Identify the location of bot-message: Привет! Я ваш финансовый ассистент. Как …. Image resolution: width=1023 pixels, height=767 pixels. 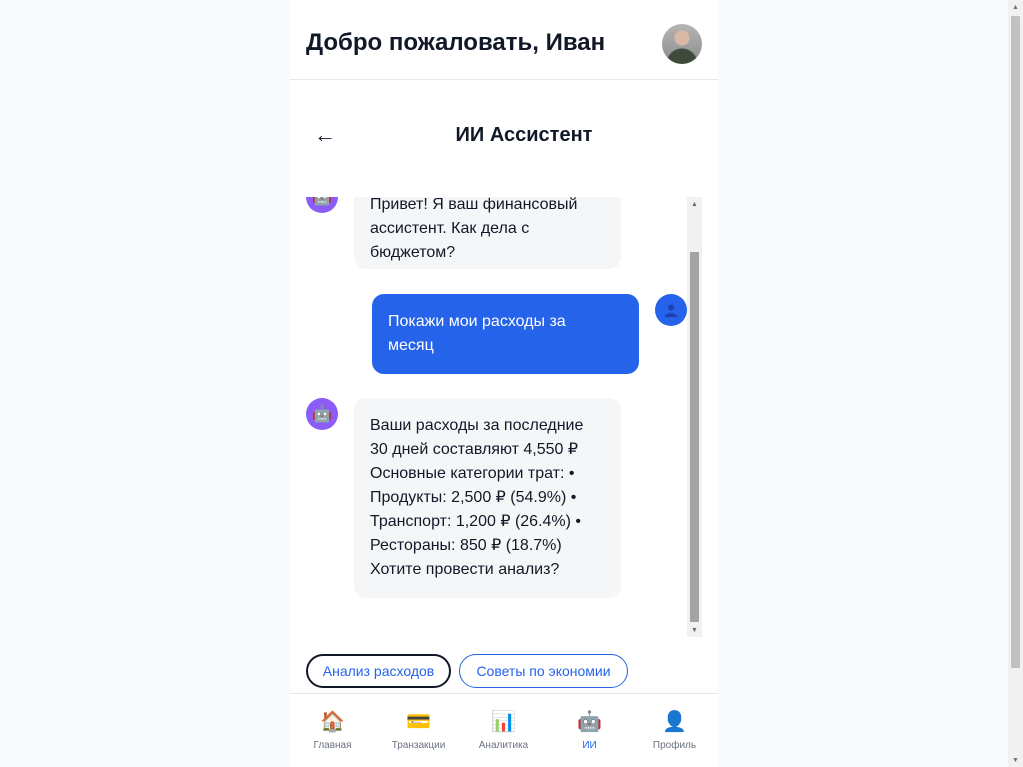
(487, 233).